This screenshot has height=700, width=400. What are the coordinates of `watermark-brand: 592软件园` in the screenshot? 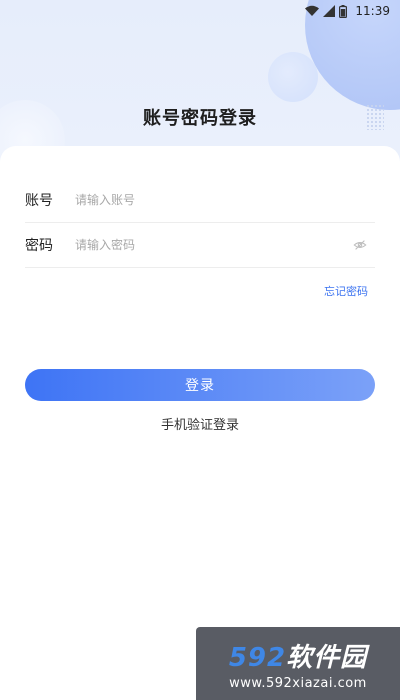 It's located at (298, 655).